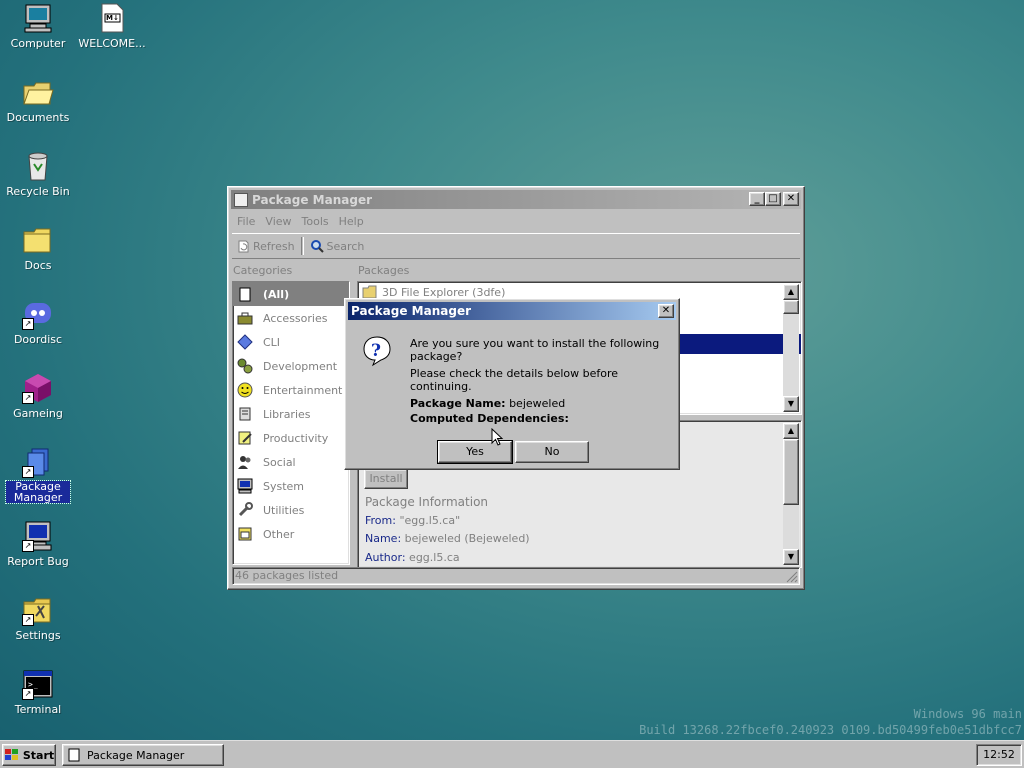  Describe the element at coordinates (516, 199) in the screenshot. I see `window-titlebar: Package Manager _ □ ✕` at that location.